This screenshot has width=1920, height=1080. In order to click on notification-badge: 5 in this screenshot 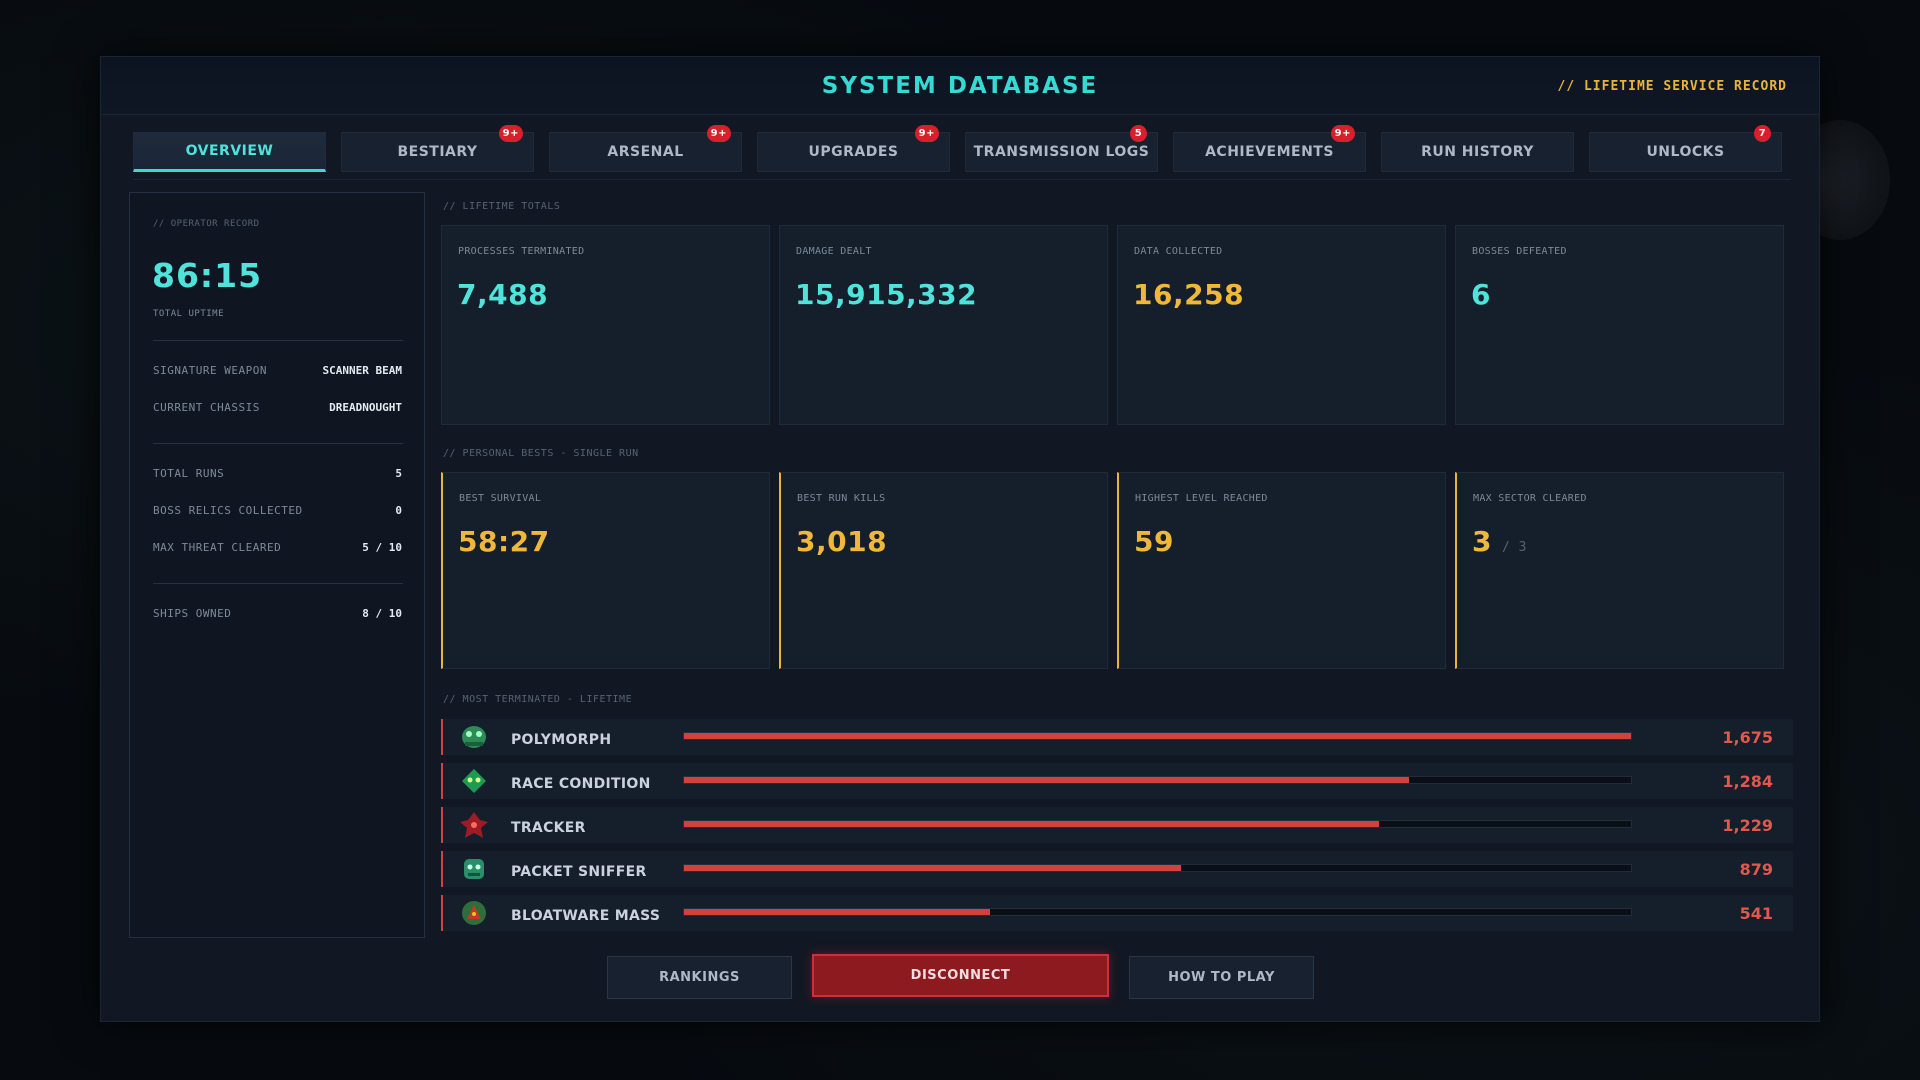, I will do `click(1138, 133)`.